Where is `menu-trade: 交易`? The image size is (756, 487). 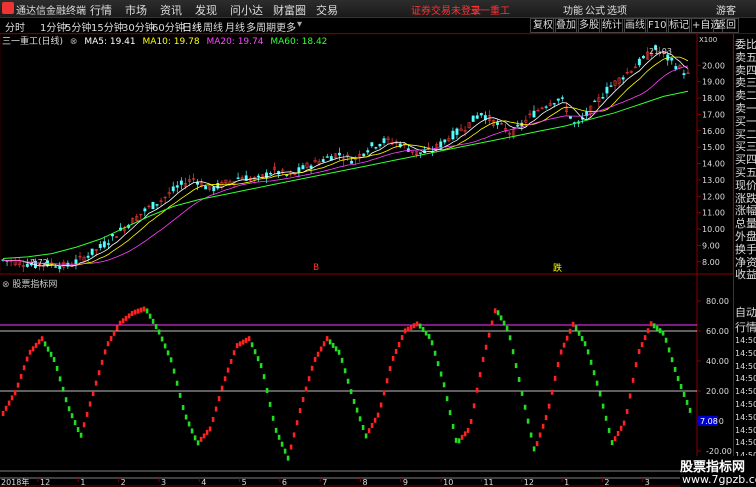
menu-trade: 交易 is located at coordinates (327, 10).